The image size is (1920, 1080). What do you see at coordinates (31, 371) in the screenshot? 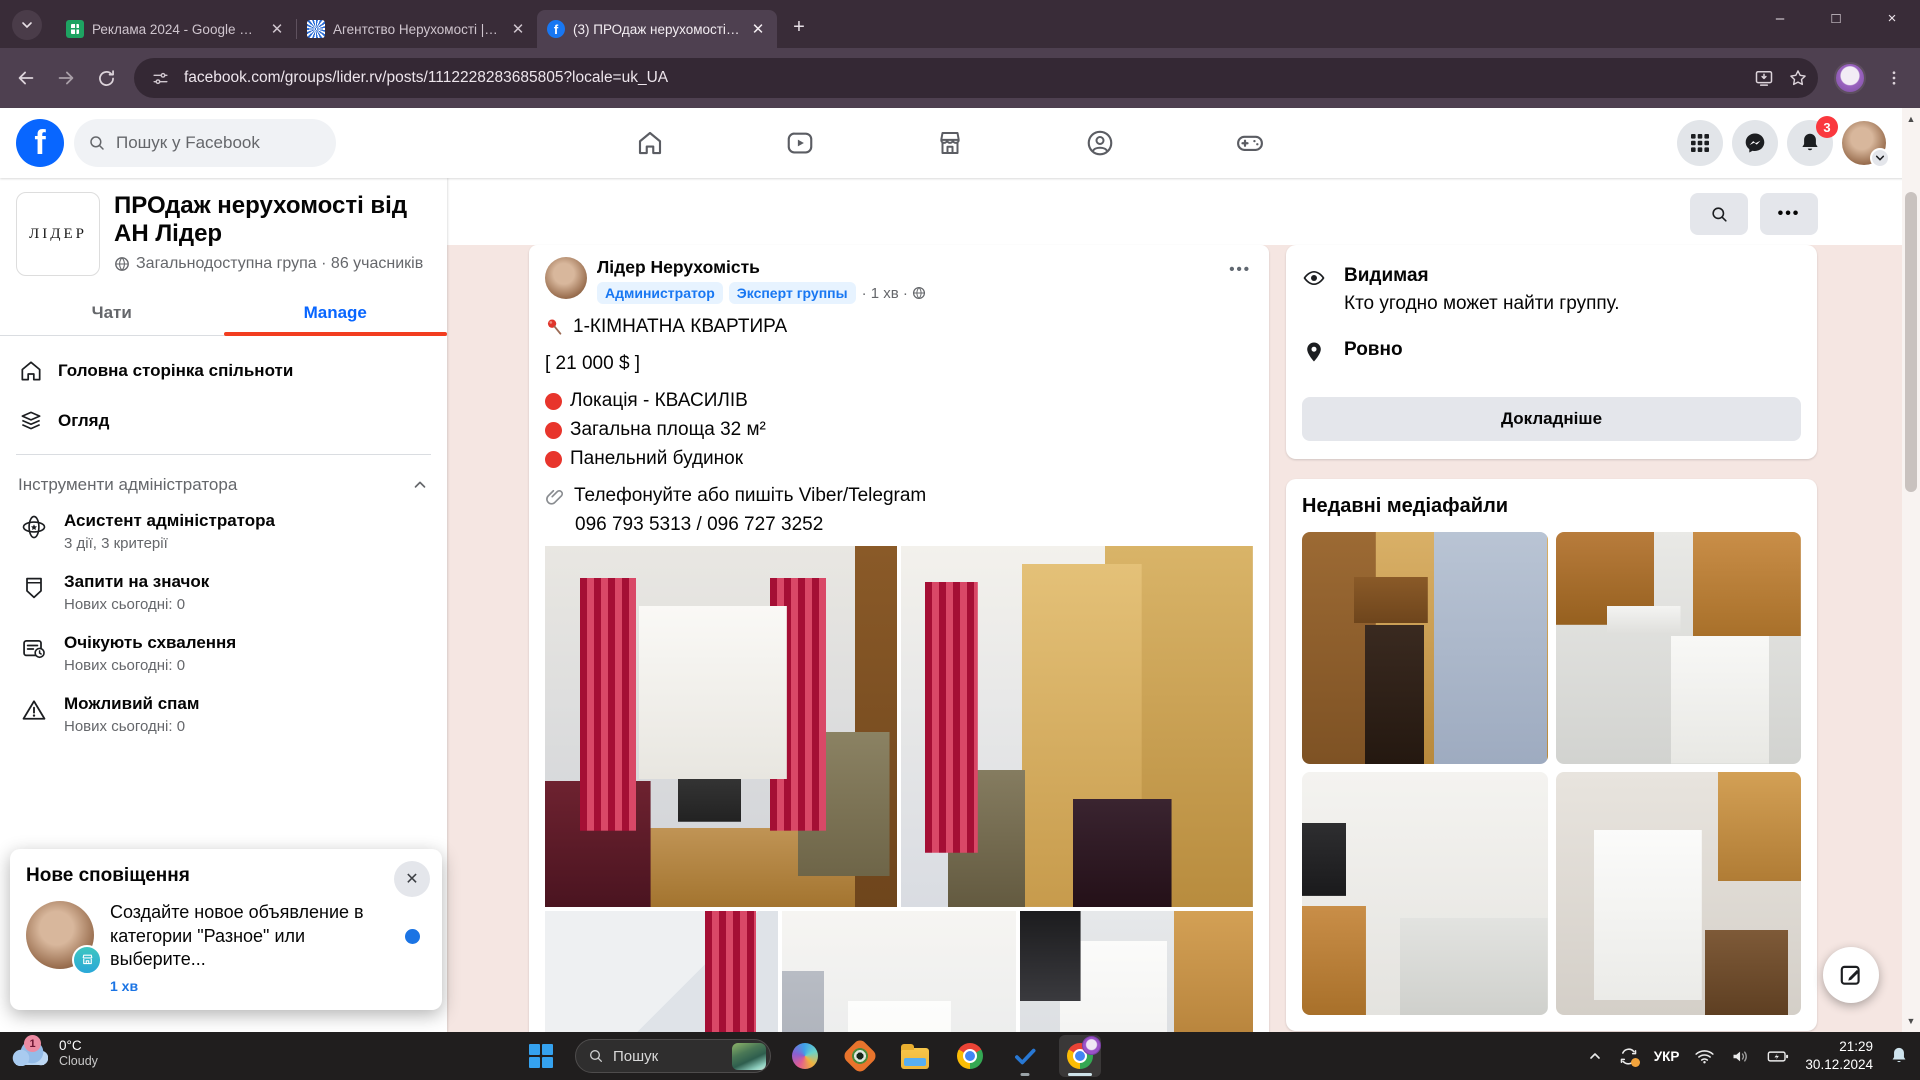
I see `home-icon` at bounding box center [31, 371].